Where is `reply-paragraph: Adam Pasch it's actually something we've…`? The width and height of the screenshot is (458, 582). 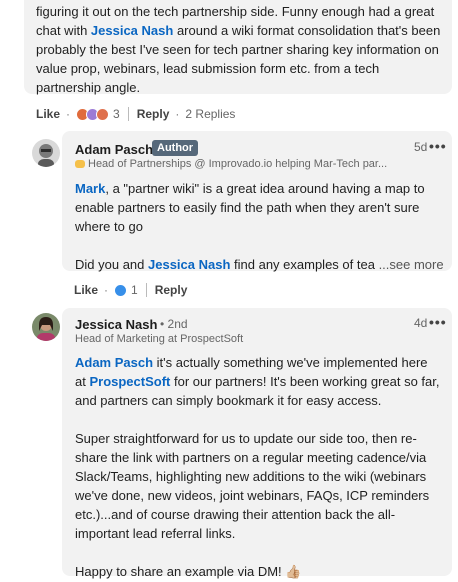
reply-paragraph: Adam Pasch it's actually something we've… is located at coordinates (257, 381).